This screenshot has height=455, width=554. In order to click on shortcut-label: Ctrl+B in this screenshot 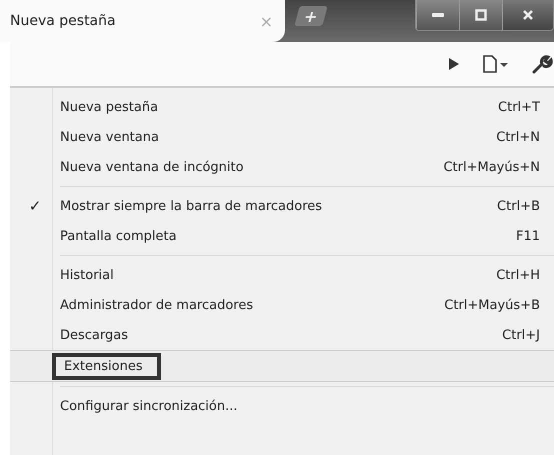, I will do `click(518, 206)`.